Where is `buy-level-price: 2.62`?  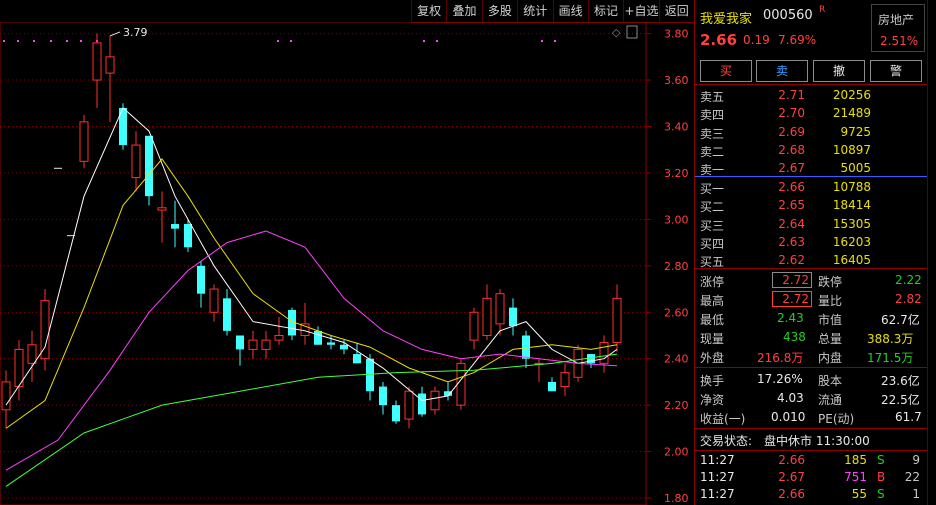 buy-level-price: 2.62 is located at coordinates (786, 260).